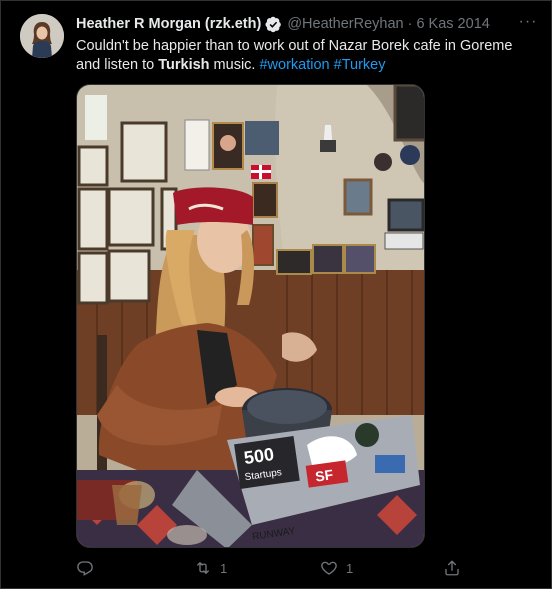 Image resolution: width=552 pixels, height=589 pixels. Describe the element at coordinates (360, 65) in the screenshot. I see `hashtag-turkey: #Turkey` at that location.